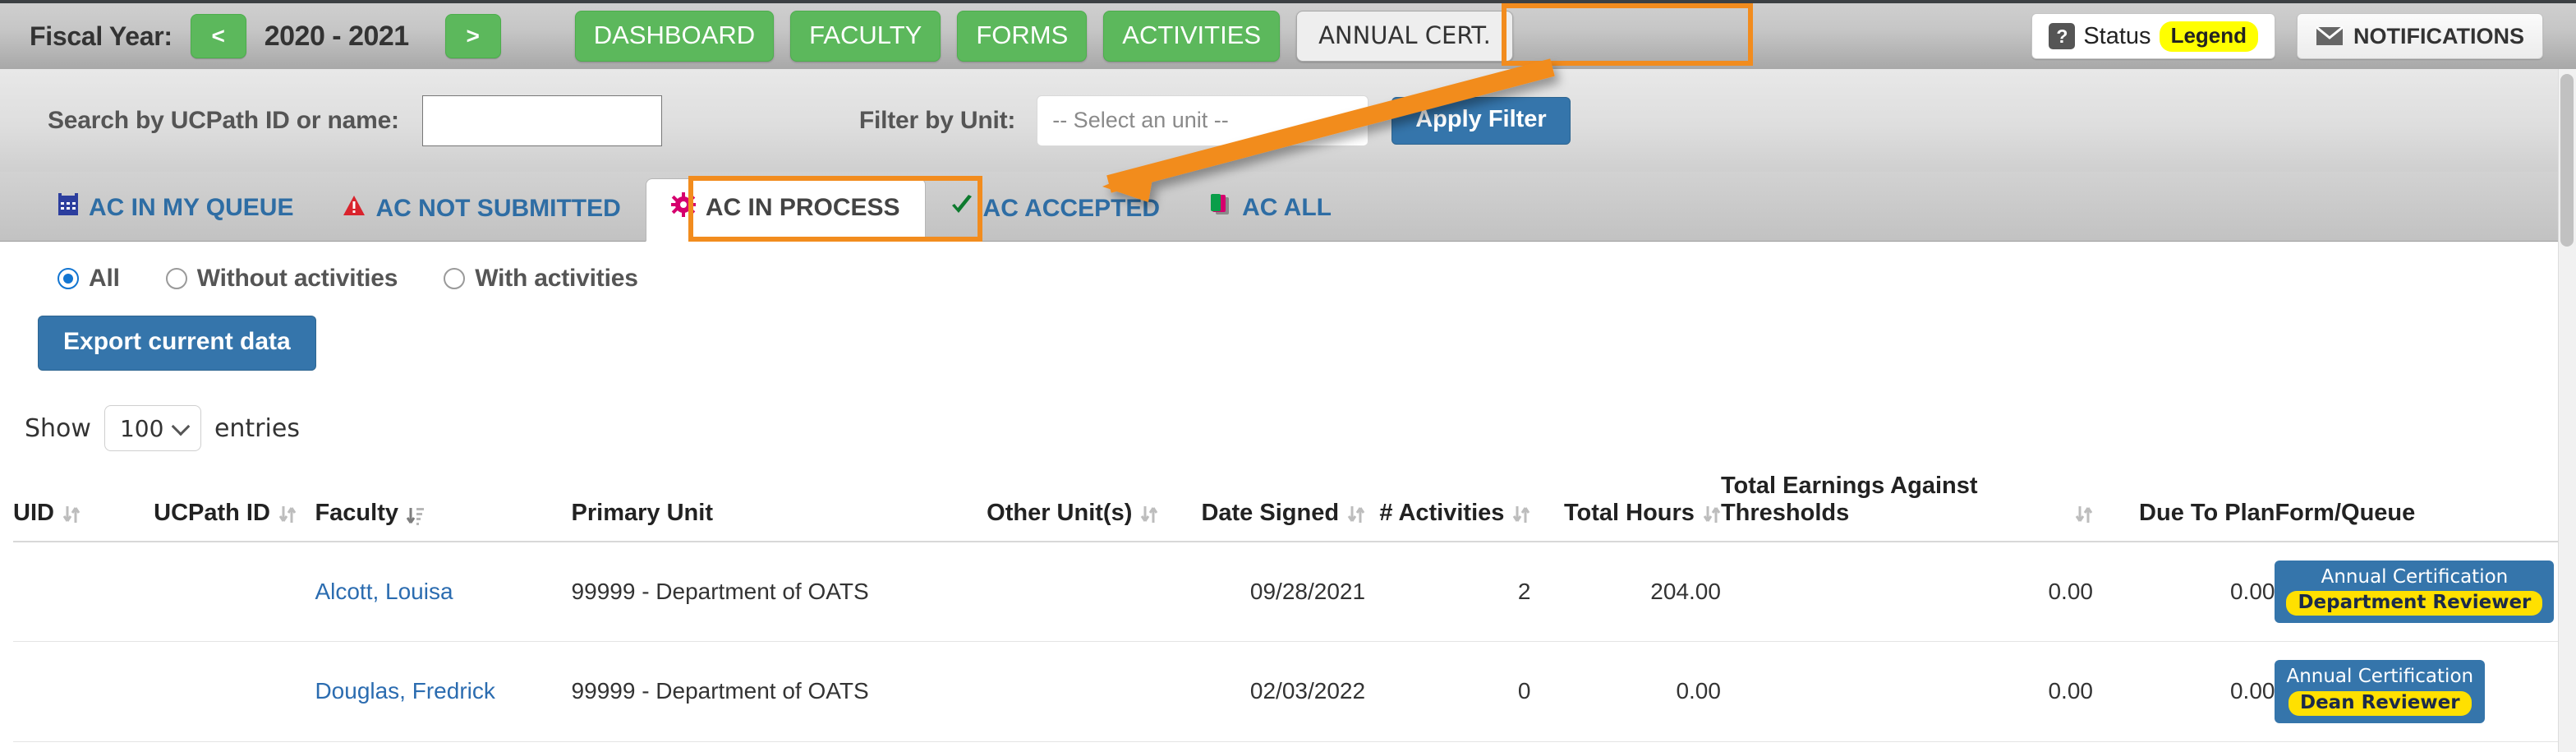 This screenshot has width=2576, height=752. I want to click on unit-select: -- Select an unit --, so click(1203, 120).